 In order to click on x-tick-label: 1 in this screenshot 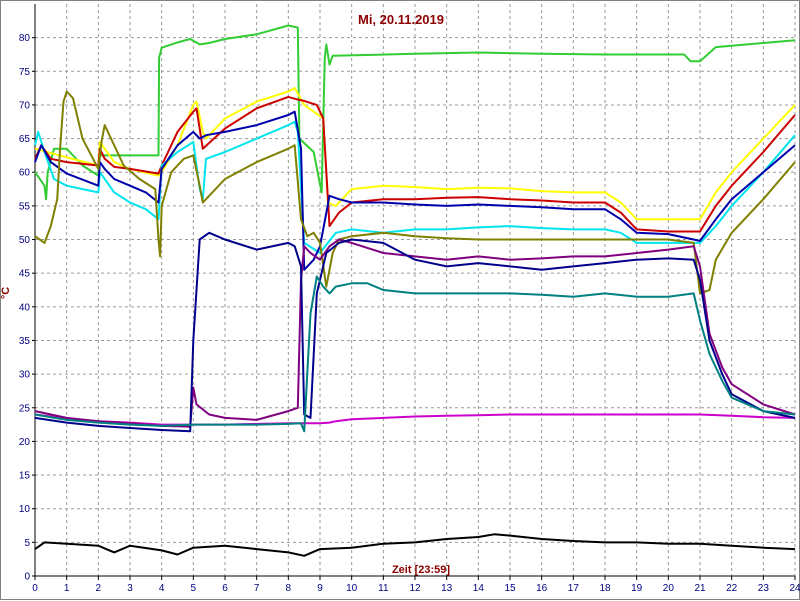, I will do `click(67, 588)`.